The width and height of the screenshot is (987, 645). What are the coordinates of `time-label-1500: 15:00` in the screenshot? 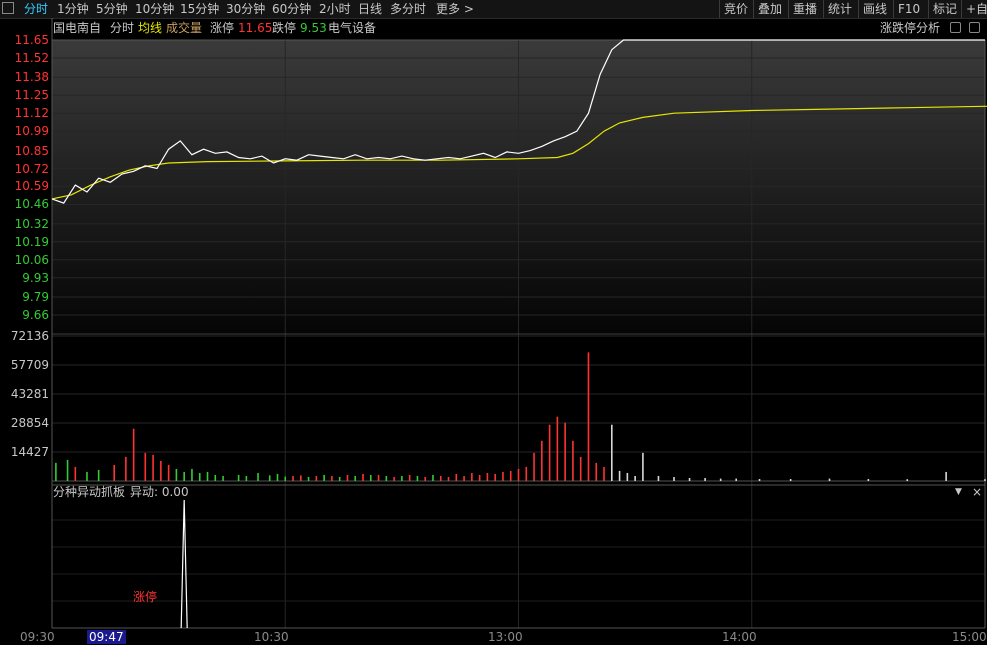 It's located at (969, 637).